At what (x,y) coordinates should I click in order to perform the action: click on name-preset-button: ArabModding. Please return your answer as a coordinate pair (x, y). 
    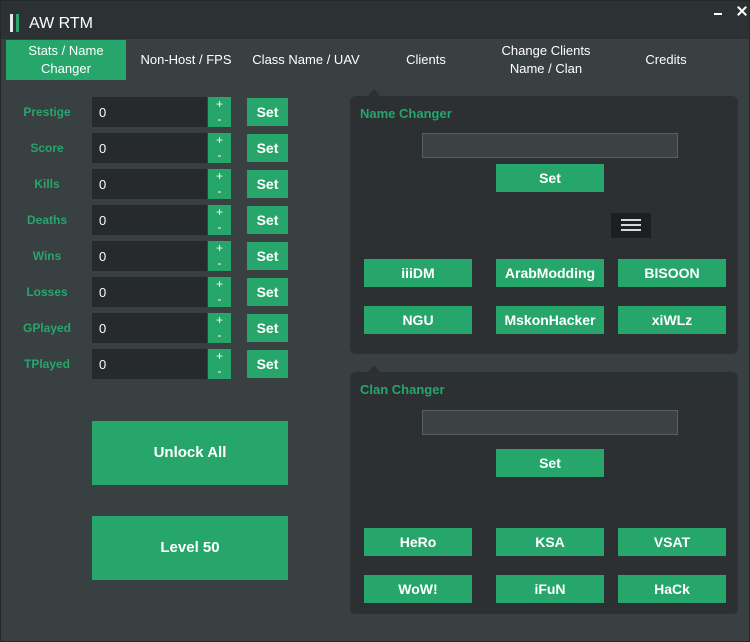
    Looking at the image, I should click on (550, 273).